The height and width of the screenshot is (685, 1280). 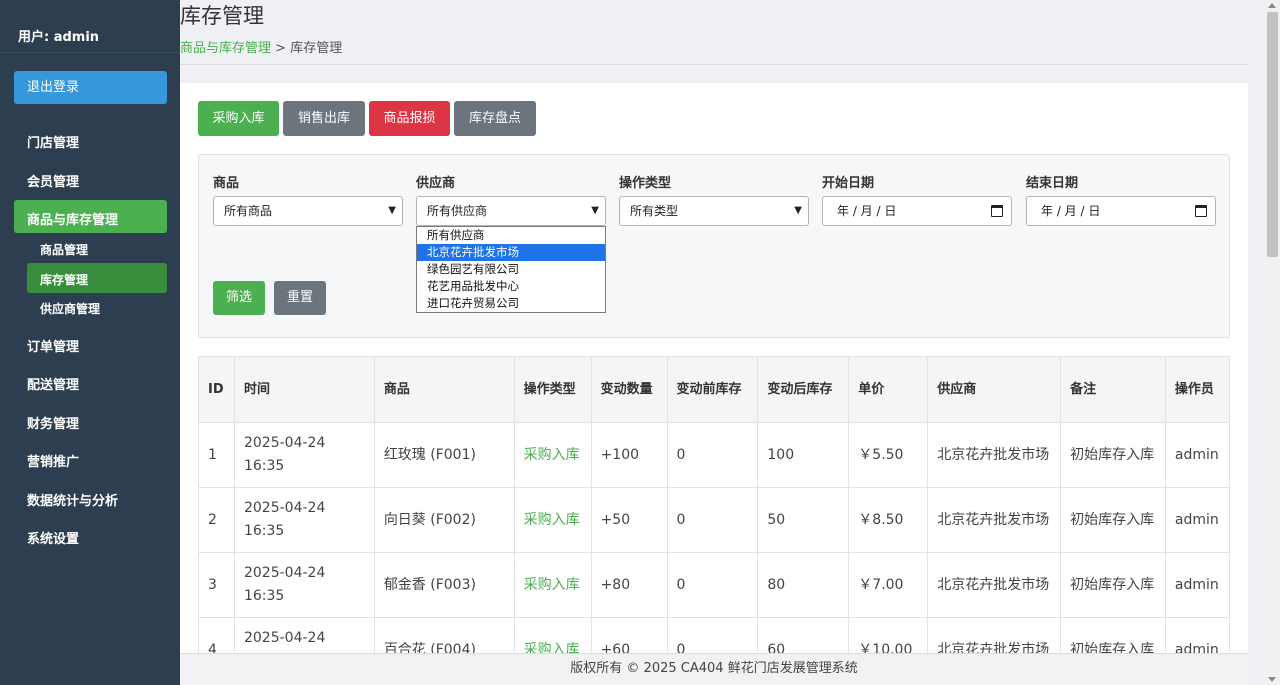 What do you see at coordinates (324, 118) in the screenshot?
I see `sales-out-button: 销售出库` at bounding box center [324, 118].